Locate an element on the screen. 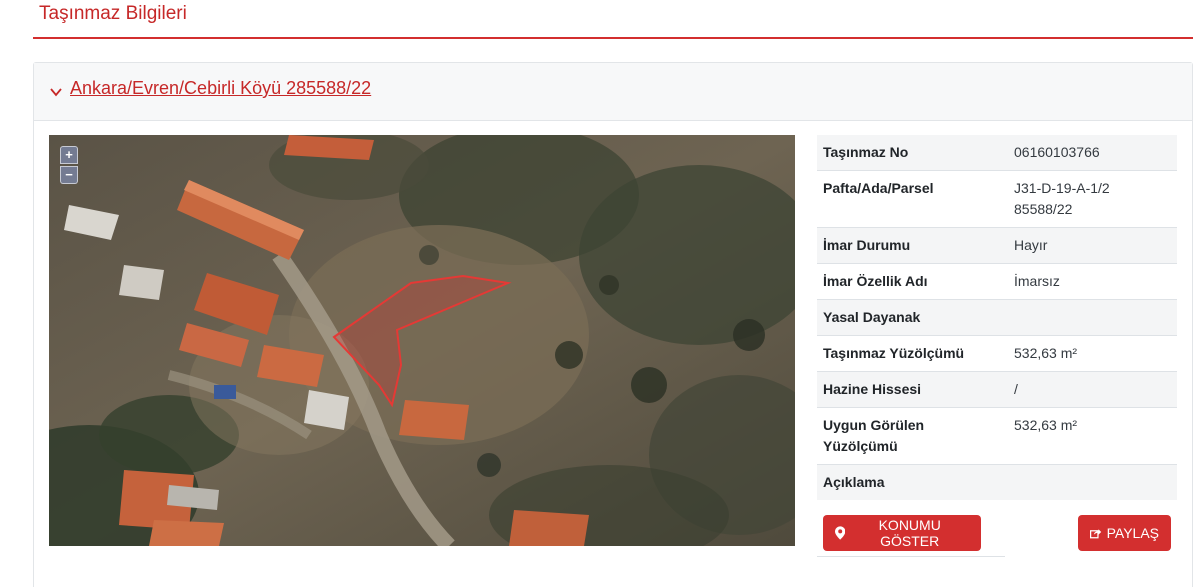 Image resolution: width=1200 pixels, height=587 pixels. detail-row-pafta-ada-parsel: Pafta/Ada/Parsel J31-D-19-A-1/285588/22 is located at coordinates (997, 199).